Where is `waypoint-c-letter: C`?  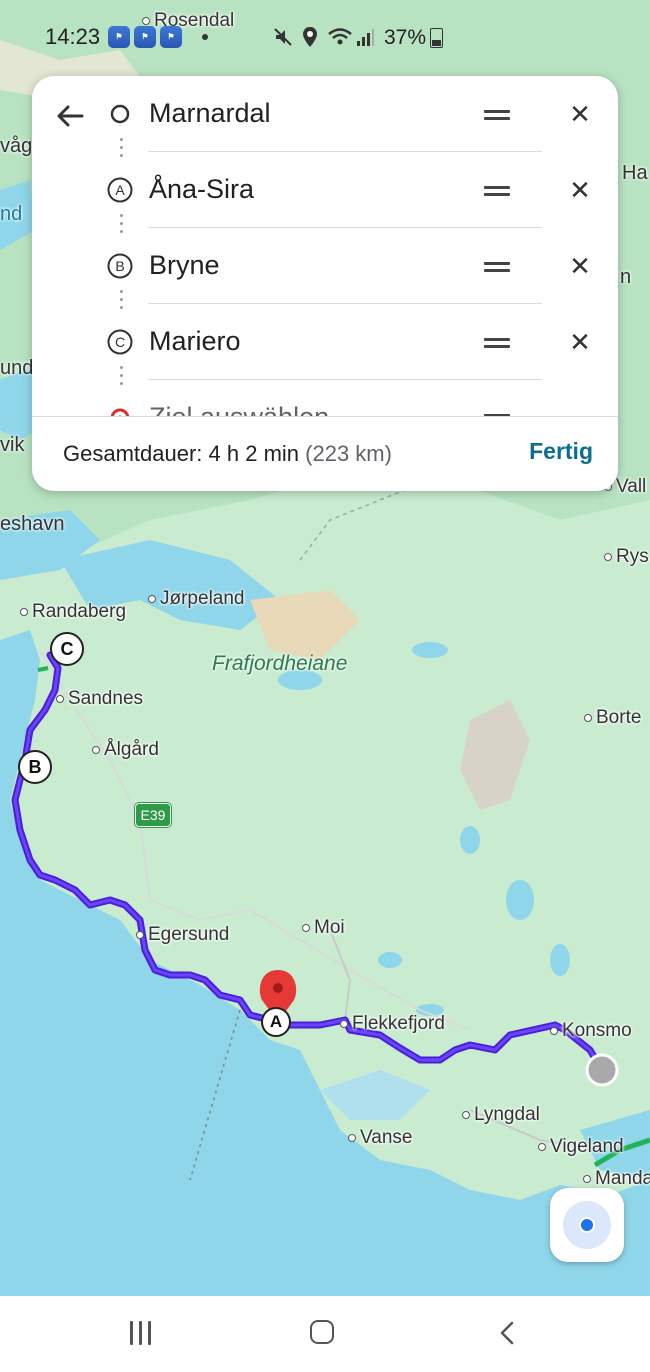 waypoint-c-letter: C is located at coordinates (120, 342).